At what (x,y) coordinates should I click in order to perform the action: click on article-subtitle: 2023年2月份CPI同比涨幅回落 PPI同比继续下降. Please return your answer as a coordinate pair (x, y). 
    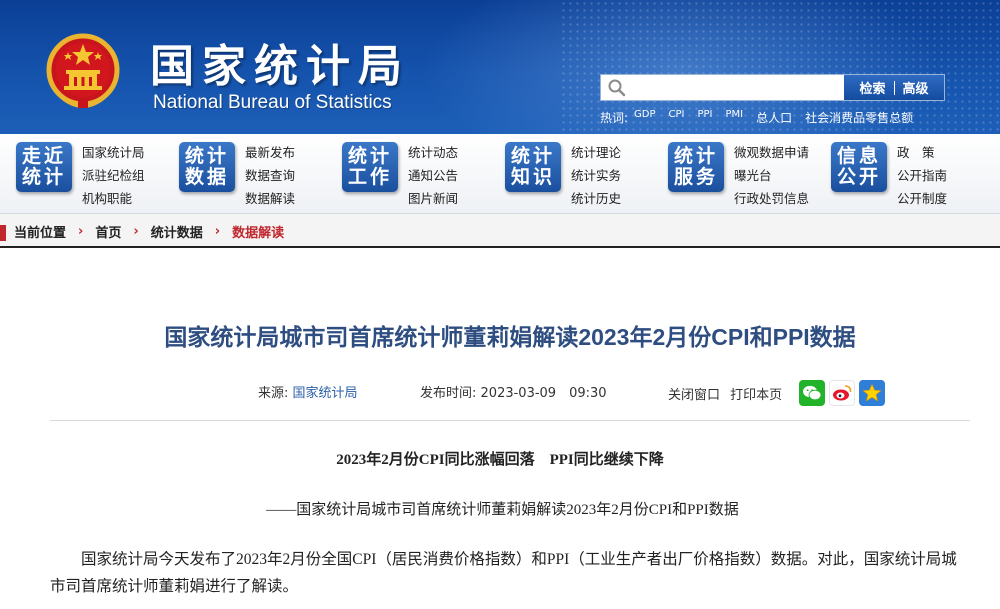
    Looking at the image, I should click on (500, 460).